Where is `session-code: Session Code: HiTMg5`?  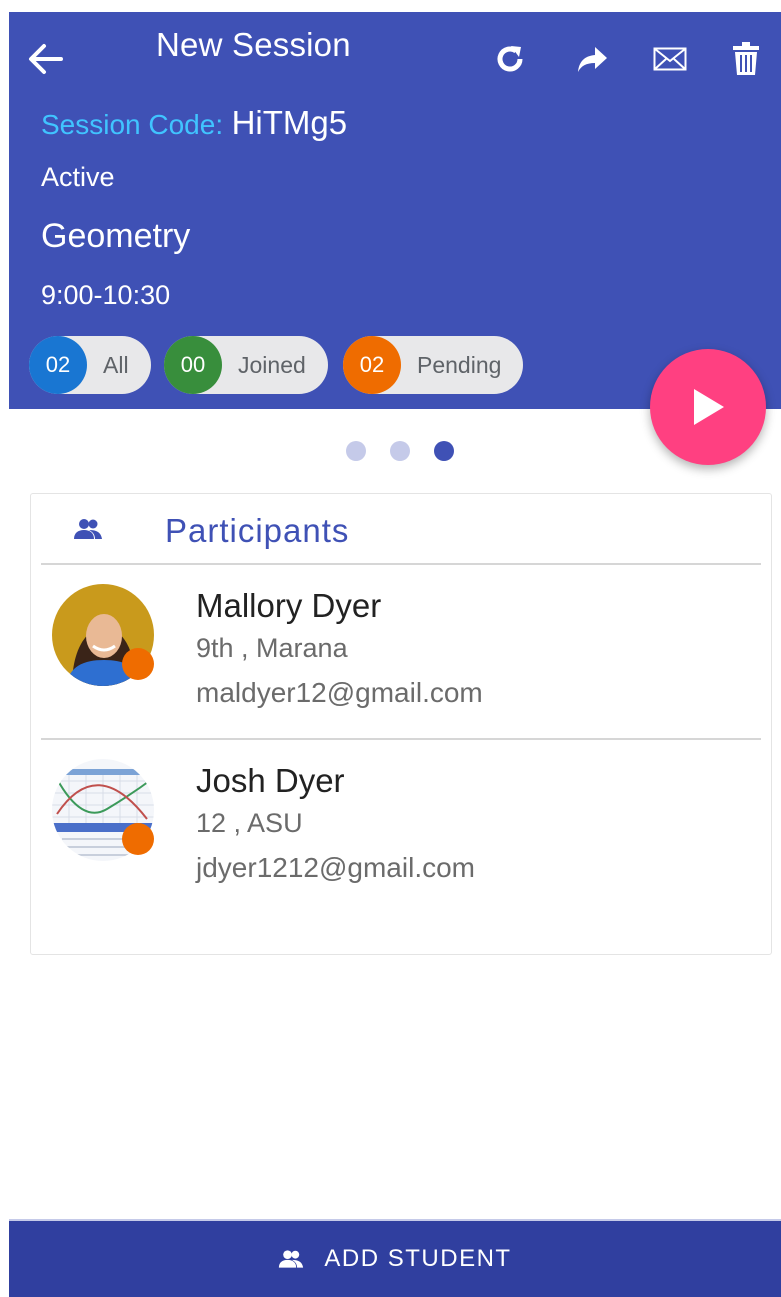 session-code: Session Code: HiTMg5 is located at coordinates (194, 123).